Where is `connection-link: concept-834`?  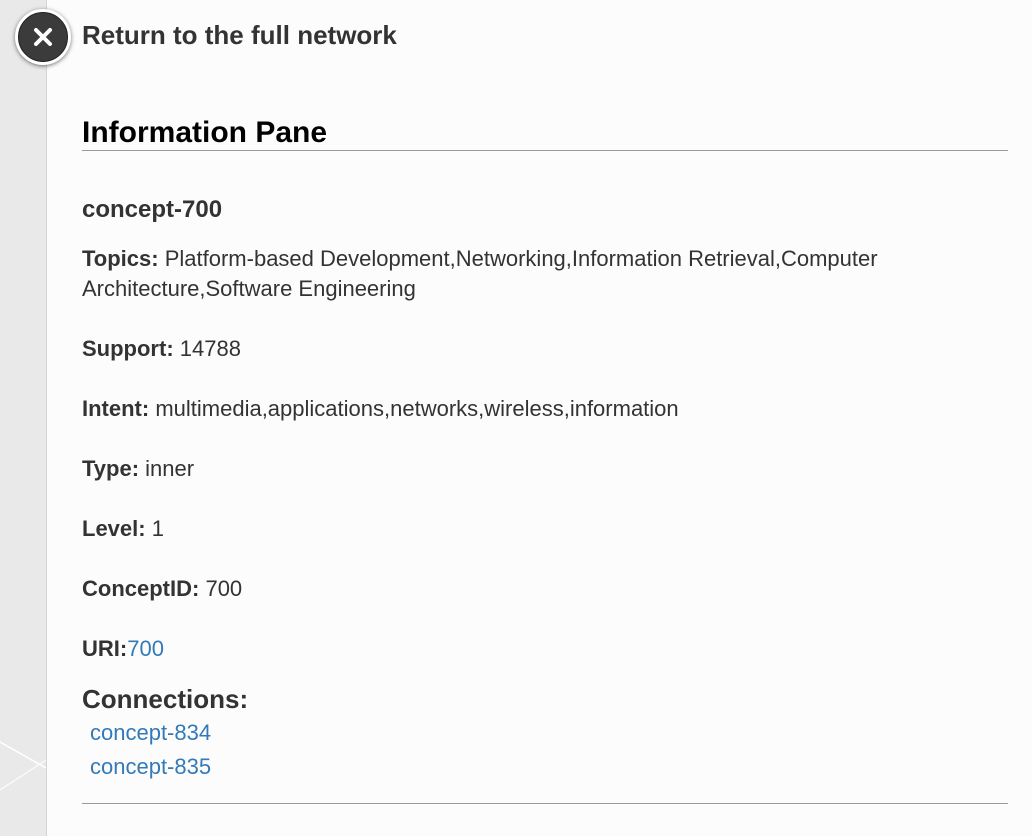
connection-link: concept-834 is located at coordinates (150, 733).